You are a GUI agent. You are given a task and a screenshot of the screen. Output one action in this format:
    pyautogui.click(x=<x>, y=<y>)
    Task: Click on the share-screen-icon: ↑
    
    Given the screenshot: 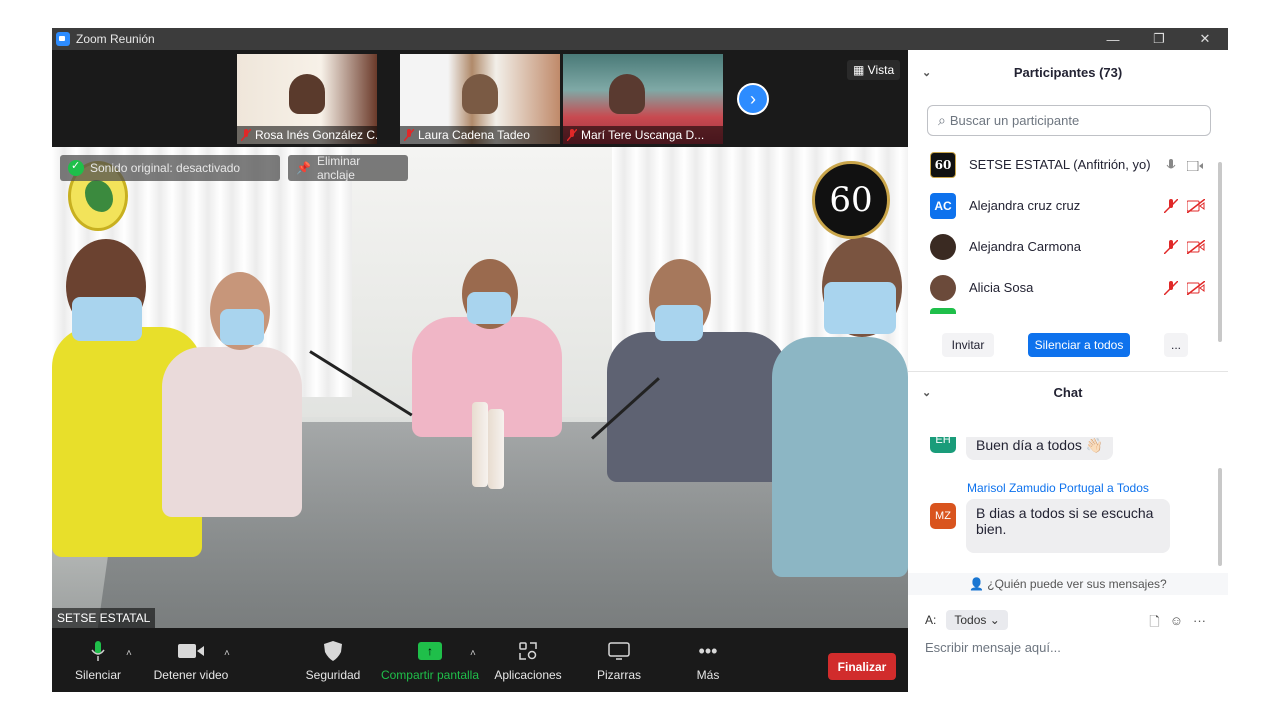 What is the action you would take?
    pyautogui.click(x=430, y=651)
    